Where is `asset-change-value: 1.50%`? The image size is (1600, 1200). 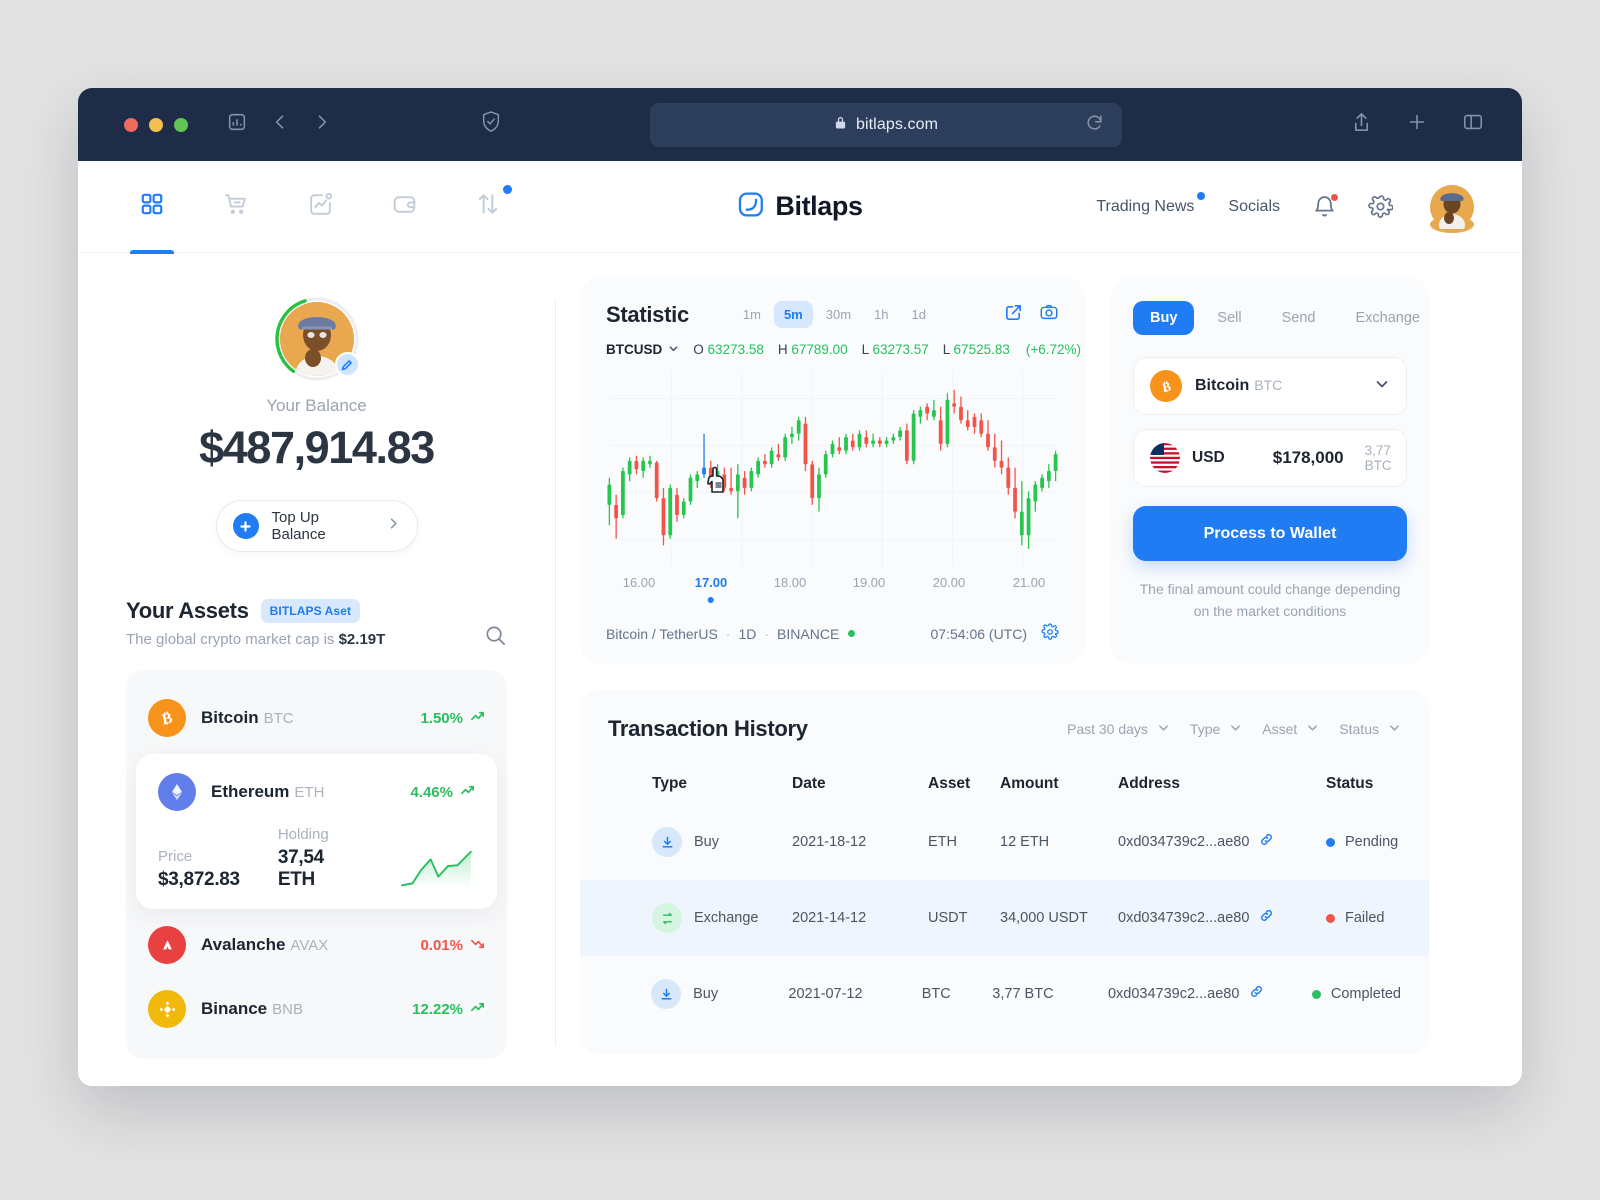 asset-change-value: 1.50% is located at coordinates (441, 718).